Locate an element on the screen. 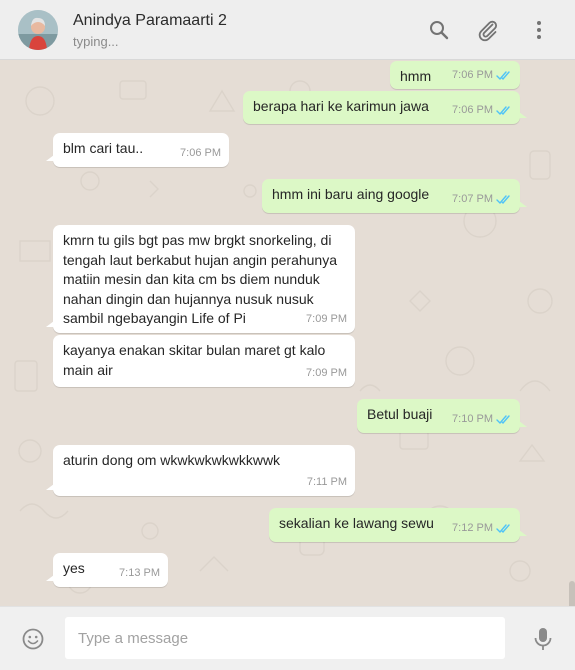 Image resolution: width=575 pixels, height=670 pixels. message-time: 7:12 PM is located at coordinates (472, 527).